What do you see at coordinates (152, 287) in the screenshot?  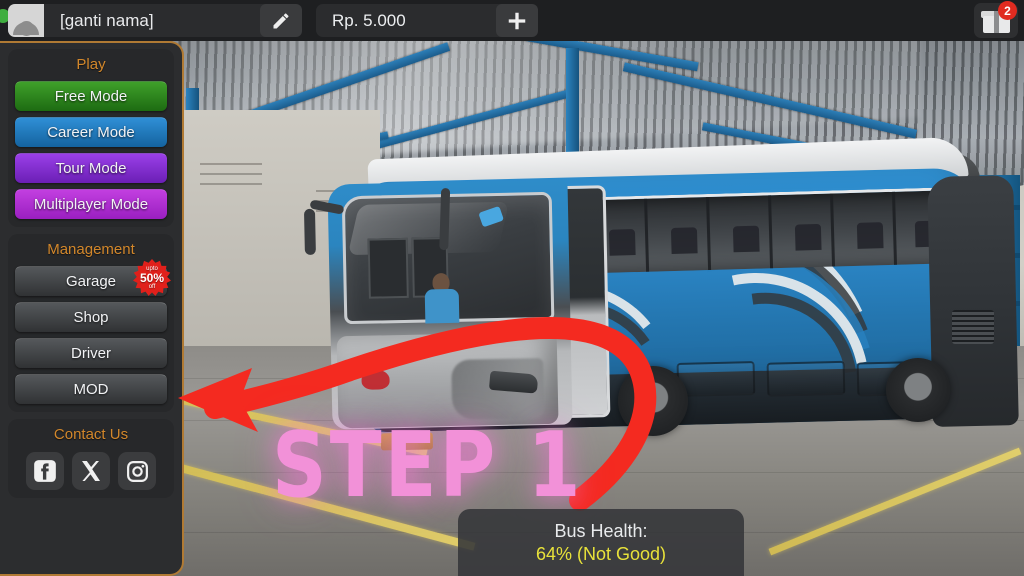 I see `sale-off-label: off` at bounding box center [152, 287].